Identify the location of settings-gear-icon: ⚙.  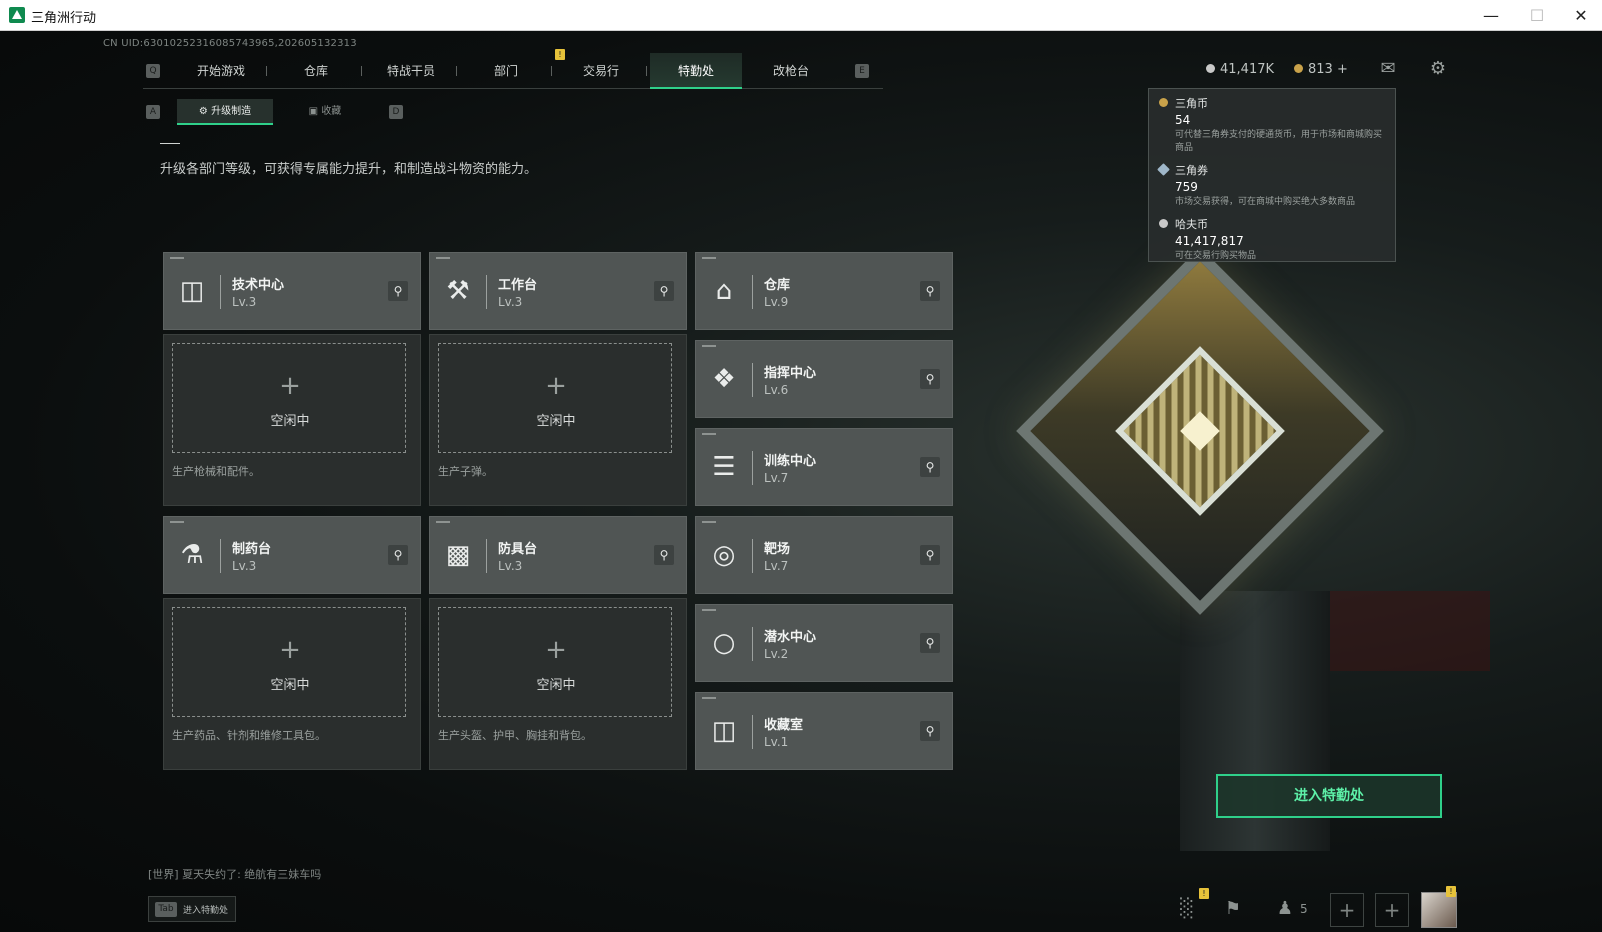
(1438, 69).